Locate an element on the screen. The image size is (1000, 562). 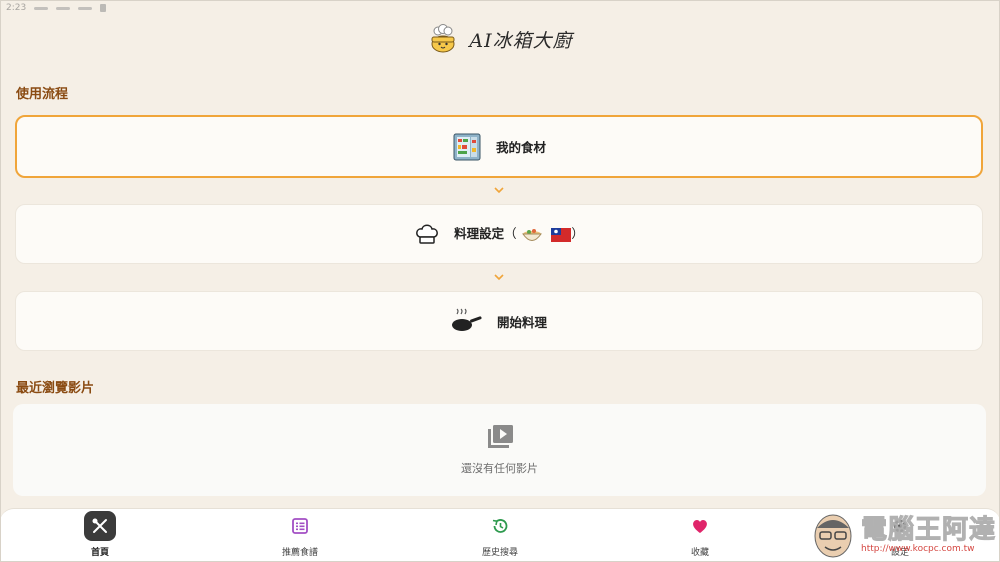
chef-pot-icon is located at coordinates (443, 38).